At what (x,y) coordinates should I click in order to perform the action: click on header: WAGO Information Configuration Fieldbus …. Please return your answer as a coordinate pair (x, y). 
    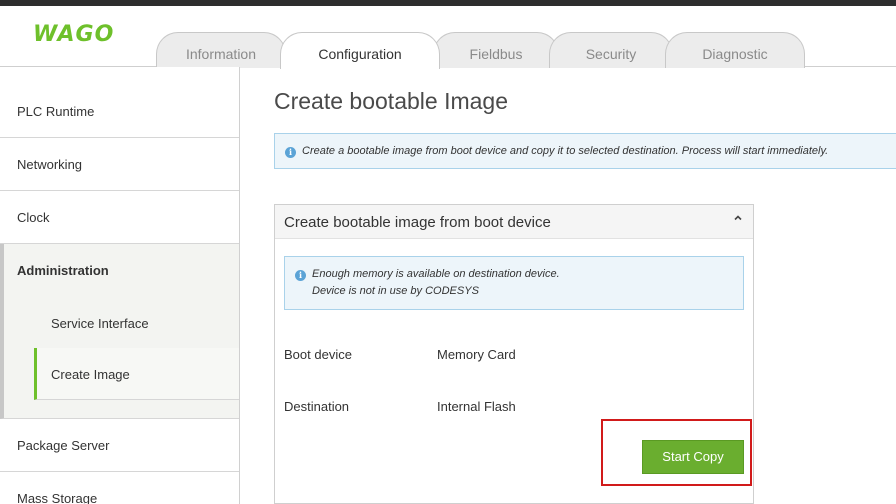
    Looking at the image, I should click on (448, 37).